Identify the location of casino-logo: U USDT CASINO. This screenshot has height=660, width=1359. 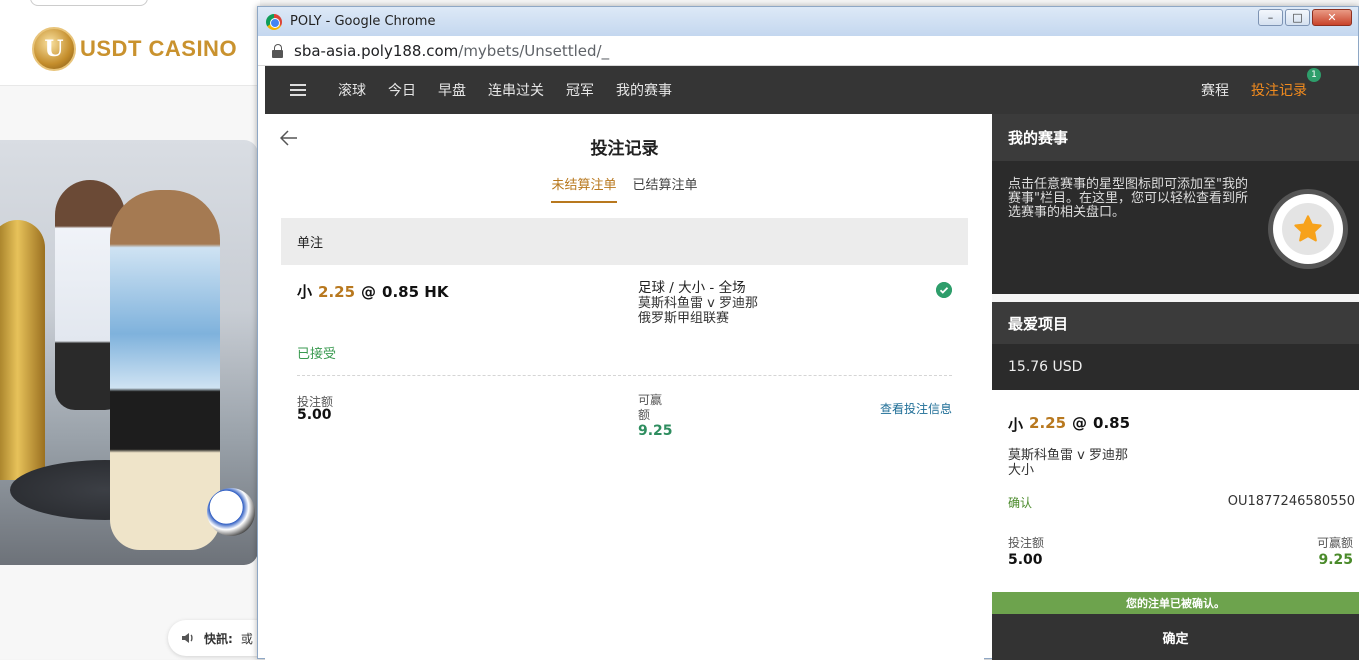
(134, 49).